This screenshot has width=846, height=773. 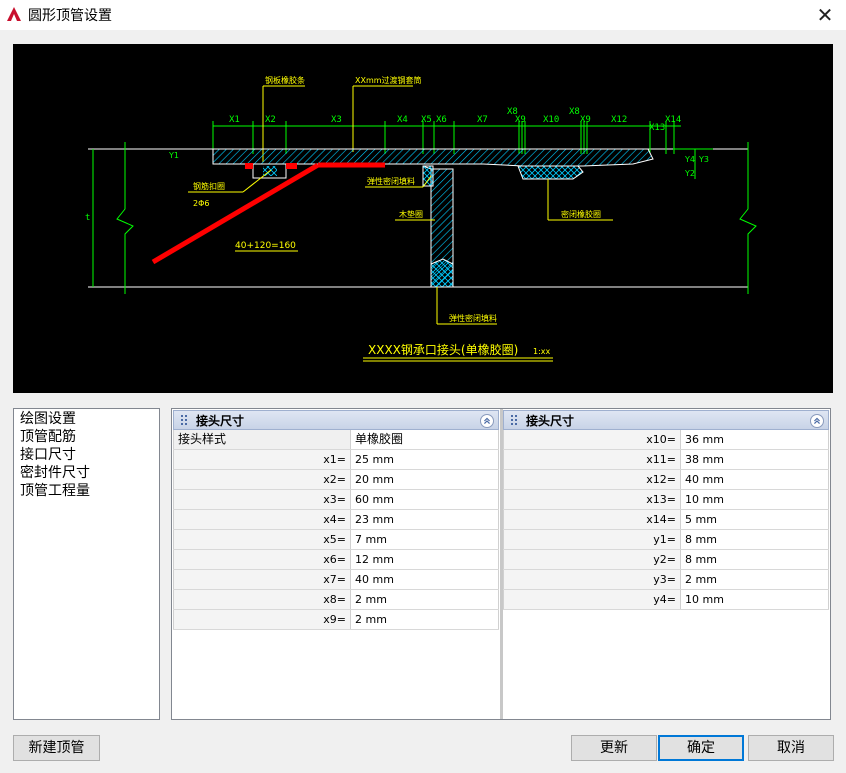 I want to click on grid-row-x5: x5= 7 mm, so click(x=336, y=540).